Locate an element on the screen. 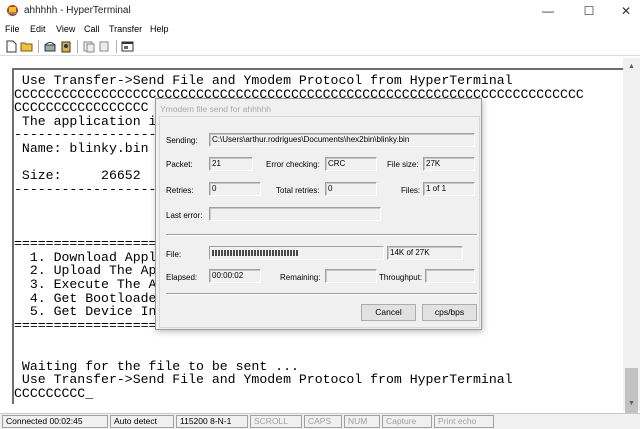 The image size is (640, 429). scroll-down-icon: ▼ is located at coordinates (631, 403).